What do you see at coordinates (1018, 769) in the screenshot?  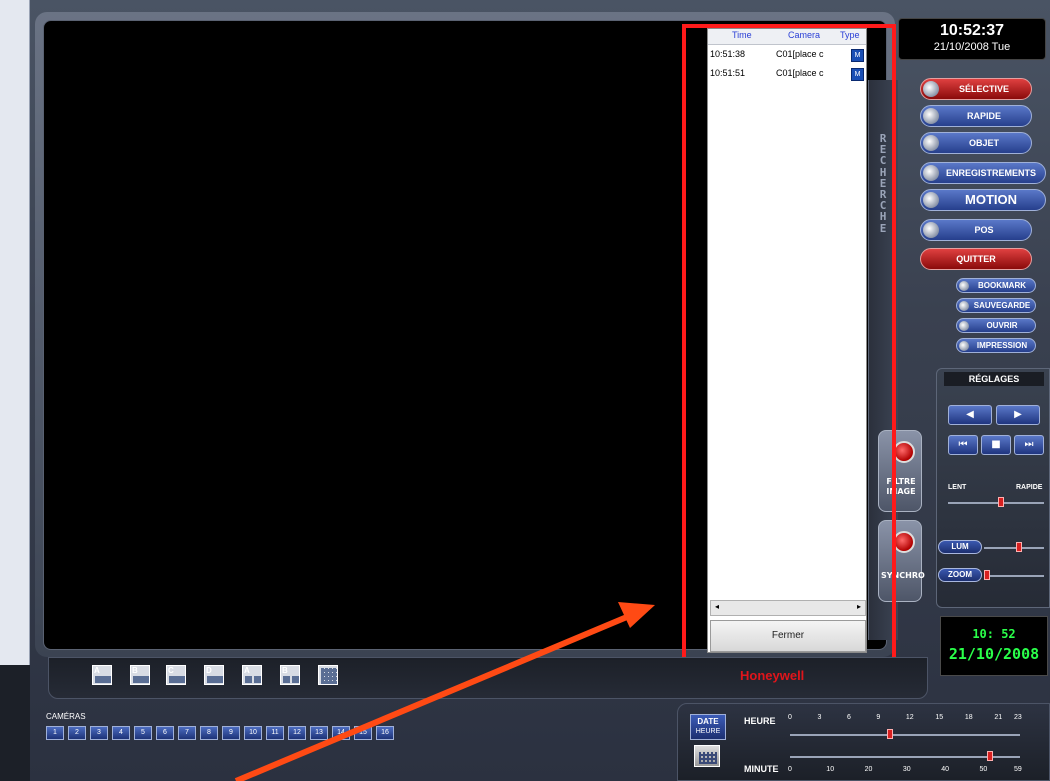 I see `minute-tick: 59` at bounding box center [1018, 769].